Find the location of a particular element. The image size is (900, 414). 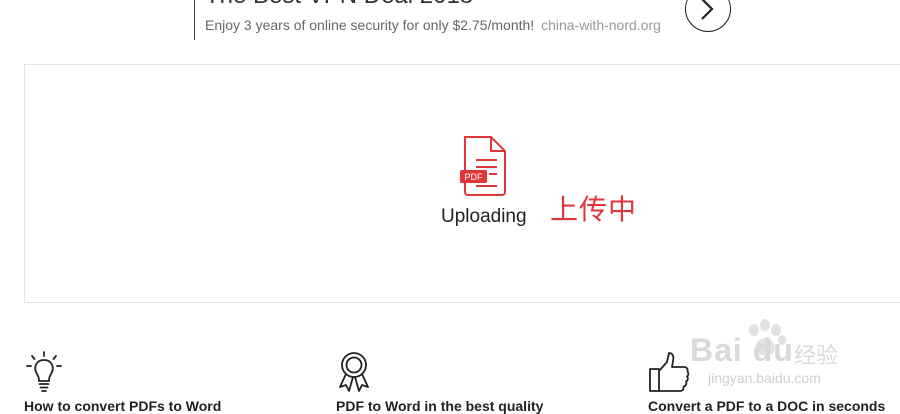

ad-url: china-with-nord.org is located at coordinates (601, 25).